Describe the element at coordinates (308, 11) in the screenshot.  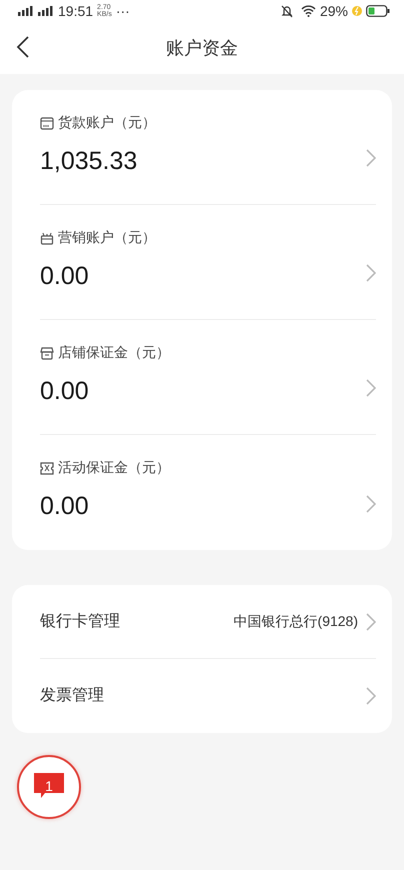
I see `wifi-icon` at that location.